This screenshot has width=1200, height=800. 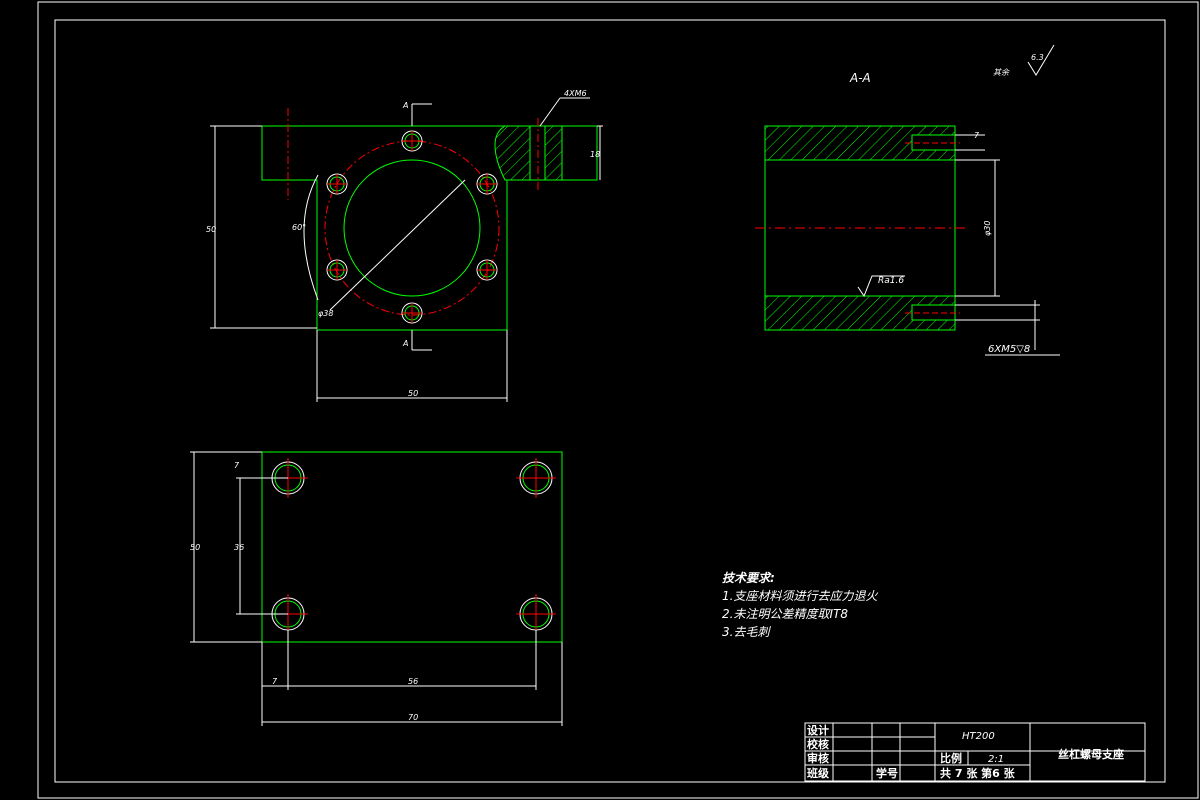 I want to click on top-dim-height: 50, so click(x=195, y=547).